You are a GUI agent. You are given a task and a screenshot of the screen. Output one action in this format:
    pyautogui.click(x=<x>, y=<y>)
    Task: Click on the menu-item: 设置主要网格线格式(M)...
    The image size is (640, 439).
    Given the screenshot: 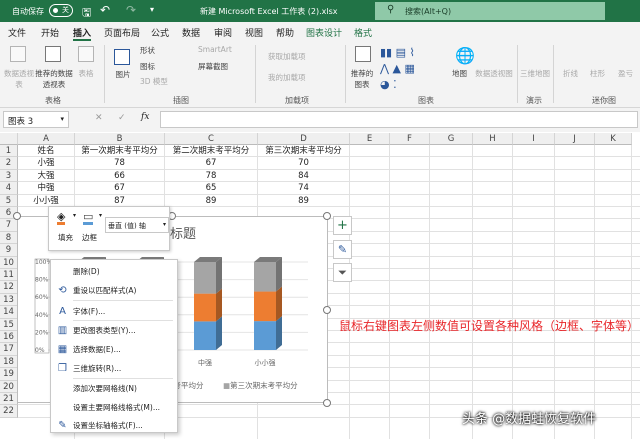 What is the action you would take?
    pyautogui.click(x=114, y=407)
    